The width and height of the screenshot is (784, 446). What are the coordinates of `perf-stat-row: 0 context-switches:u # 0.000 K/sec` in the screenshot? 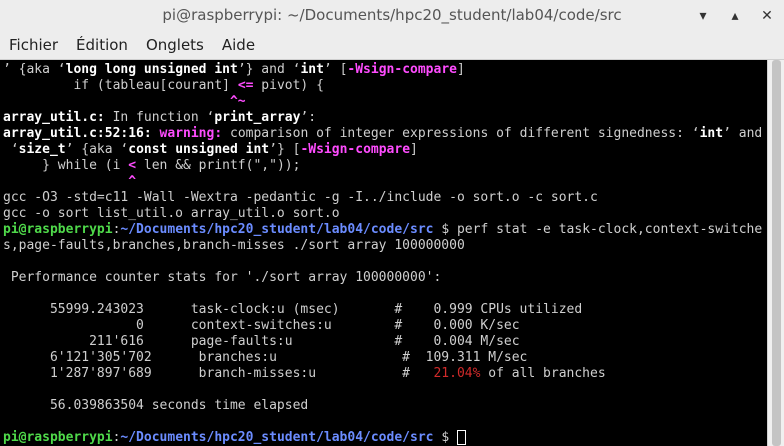 It's located at (261, 325).